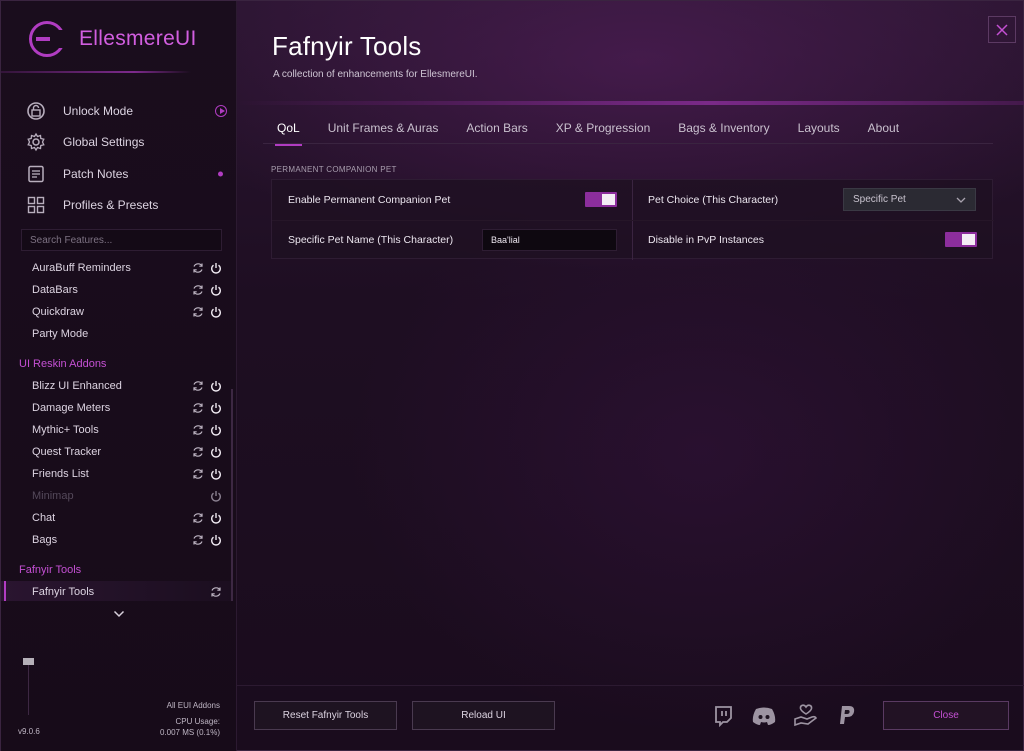 This screenshot has width=1024, height=751. I want to click on feature-friends-list: Friends List, so click(117, 474).